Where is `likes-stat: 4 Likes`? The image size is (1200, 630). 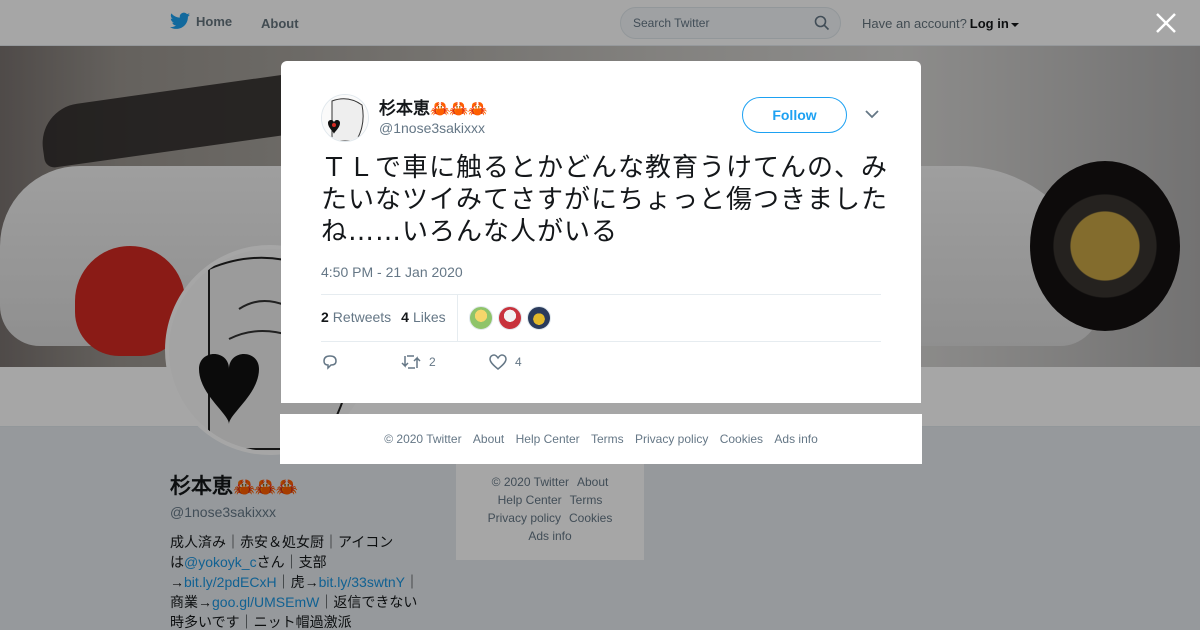
likes-stat: 4 Likes is located at coordinates (423, 317).